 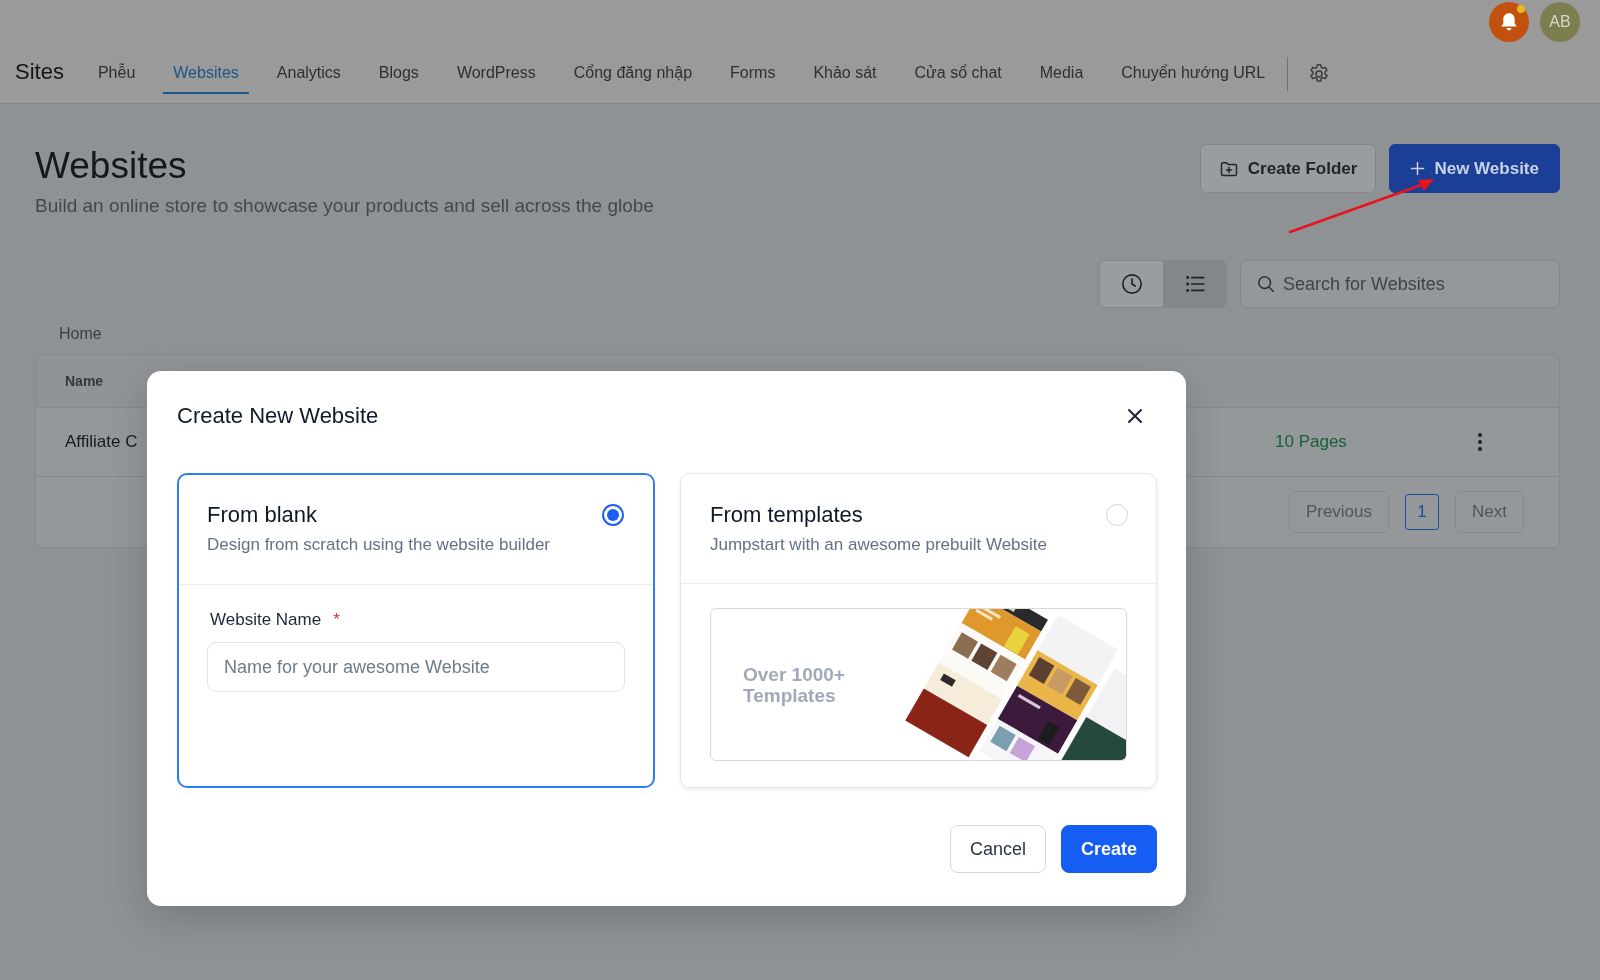 What do you see at coordinates (633, 73) in the screenshot?
I see `nav-tab: Cổng đăng nhập` at bounding box center [633, 73].